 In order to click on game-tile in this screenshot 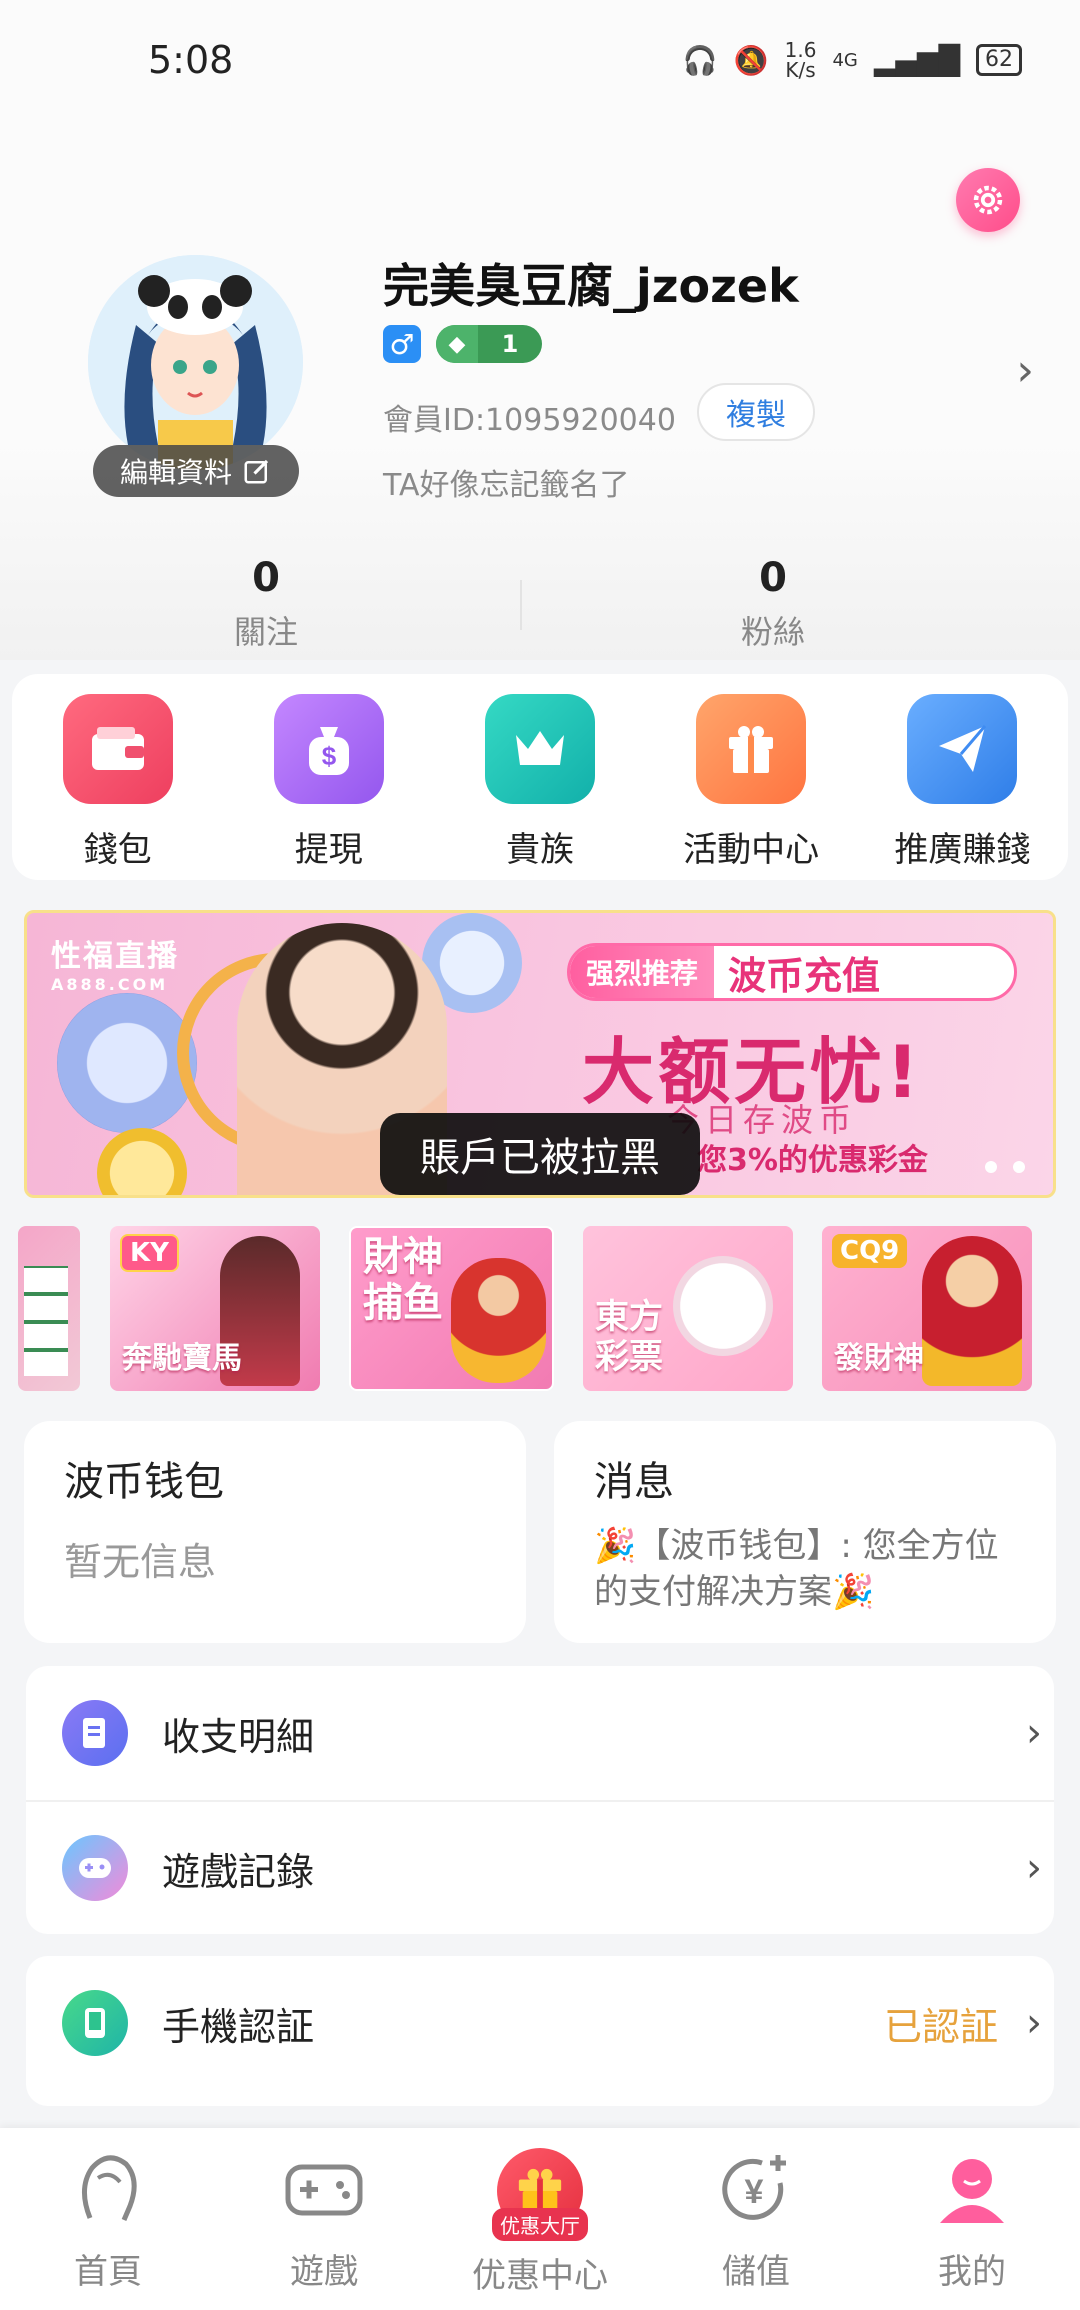, I will do `click(49, 1308)`.